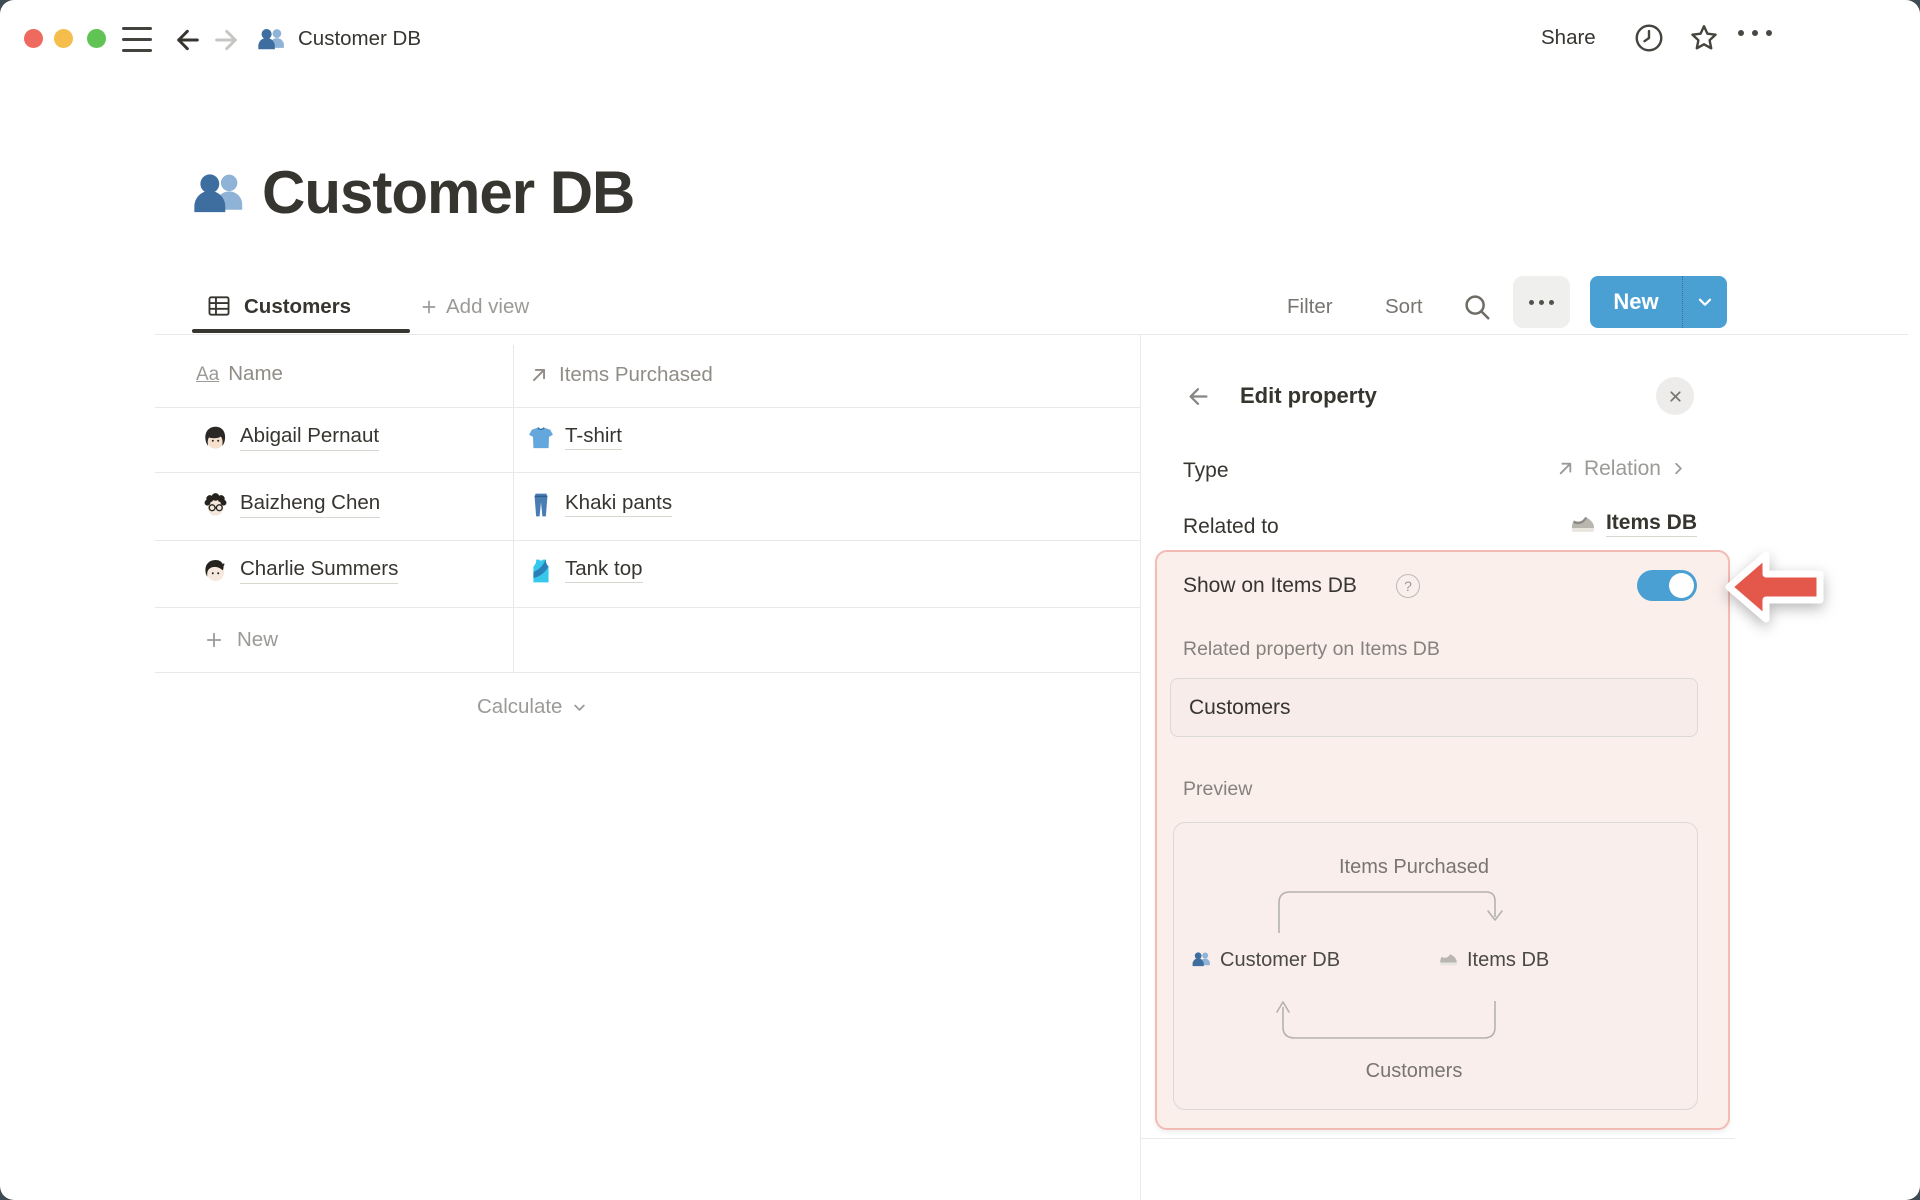 The image size is (1920, 1200). I want to click on text-property-icon: Aa, so click(208, 374).